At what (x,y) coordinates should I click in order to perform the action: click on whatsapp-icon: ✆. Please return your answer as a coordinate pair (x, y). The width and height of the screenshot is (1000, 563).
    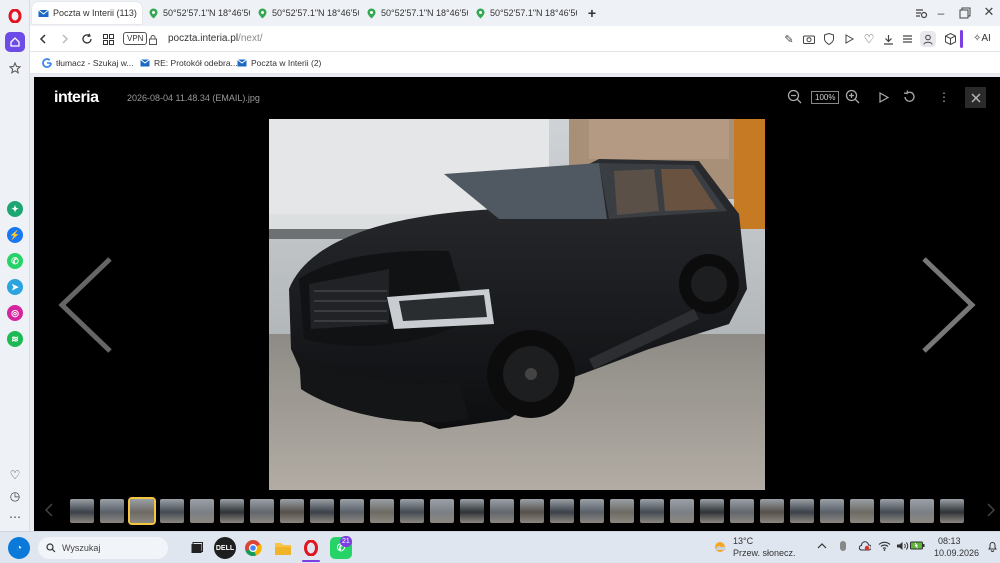
    Looking at the image, I should click on (15, 261).